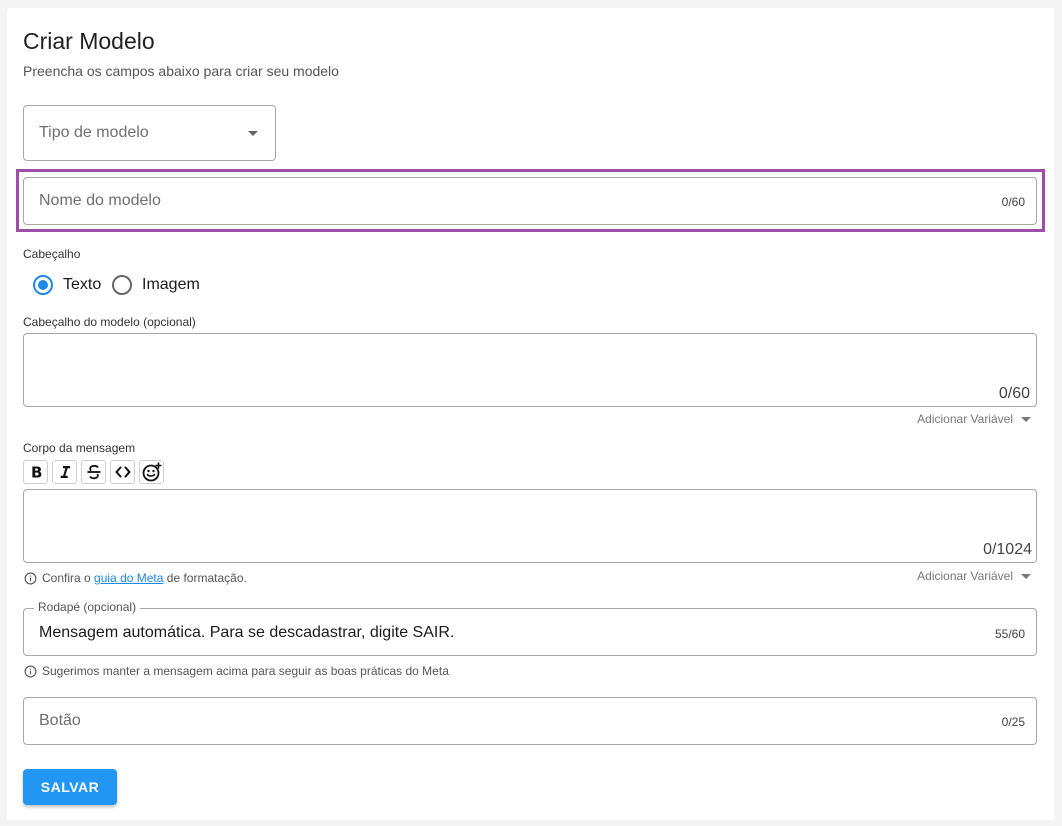 Image resolution: width=1062 pixels, height=826 pixels. I want to click on header-field-label: Cabeçalho do modelo (opcional), so click(109, 322).